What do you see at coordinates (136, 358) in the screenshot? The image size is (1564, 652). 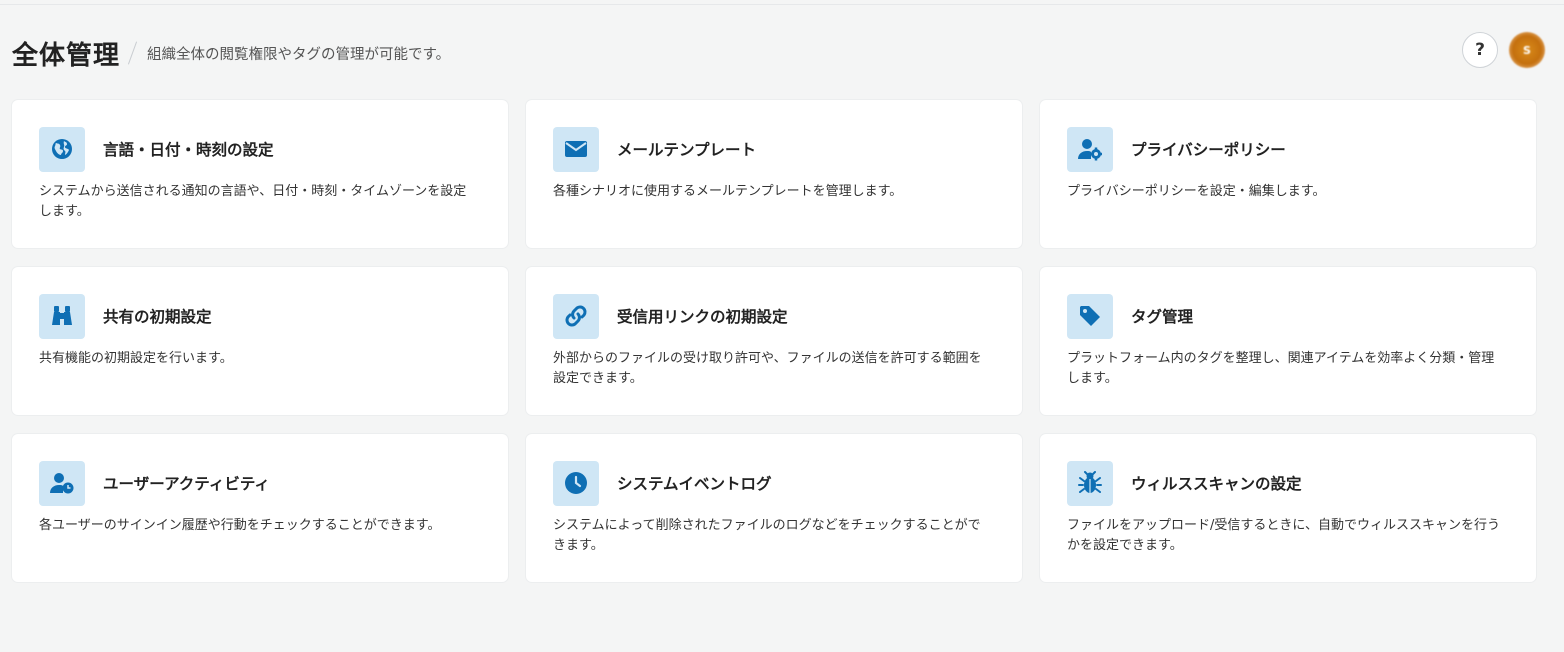 I see `card-description: 共有機能の初期設定を行います。` at bounding box center [136, 358].